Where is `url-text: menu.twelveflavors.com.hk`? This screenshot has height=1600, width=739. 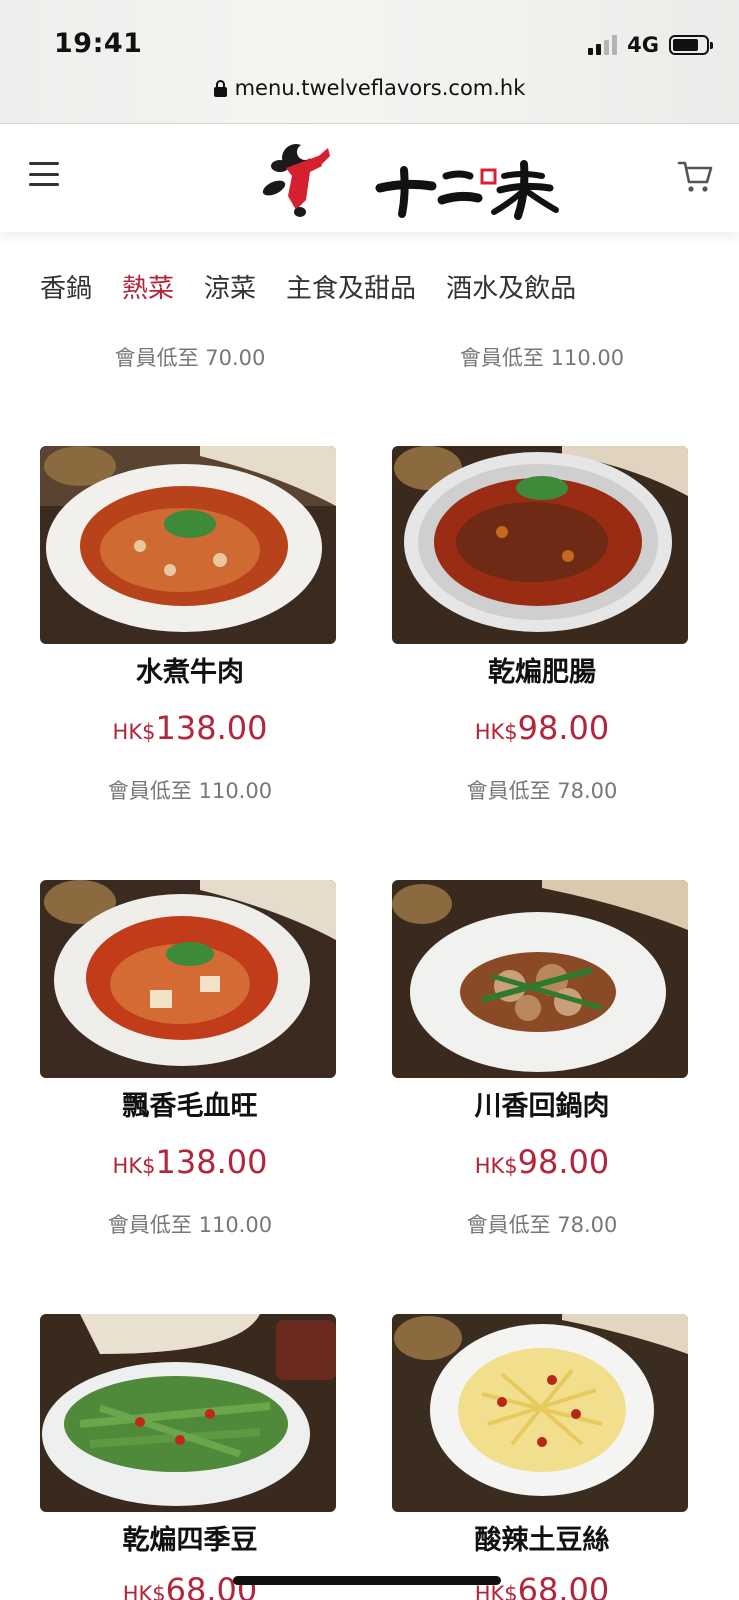
url-text: menu.twelveflavors.com.hk is located at coordinates (380, 88).